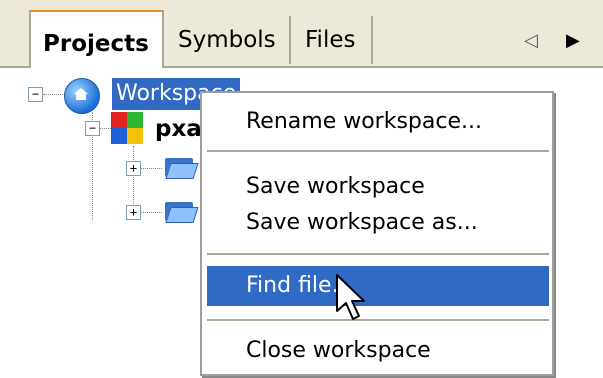 This screenshot has width=603, height=378. What do you see at coordinates (127, 128) in the screenshot?
I see `project-icon` at bounding box center [127, 128].